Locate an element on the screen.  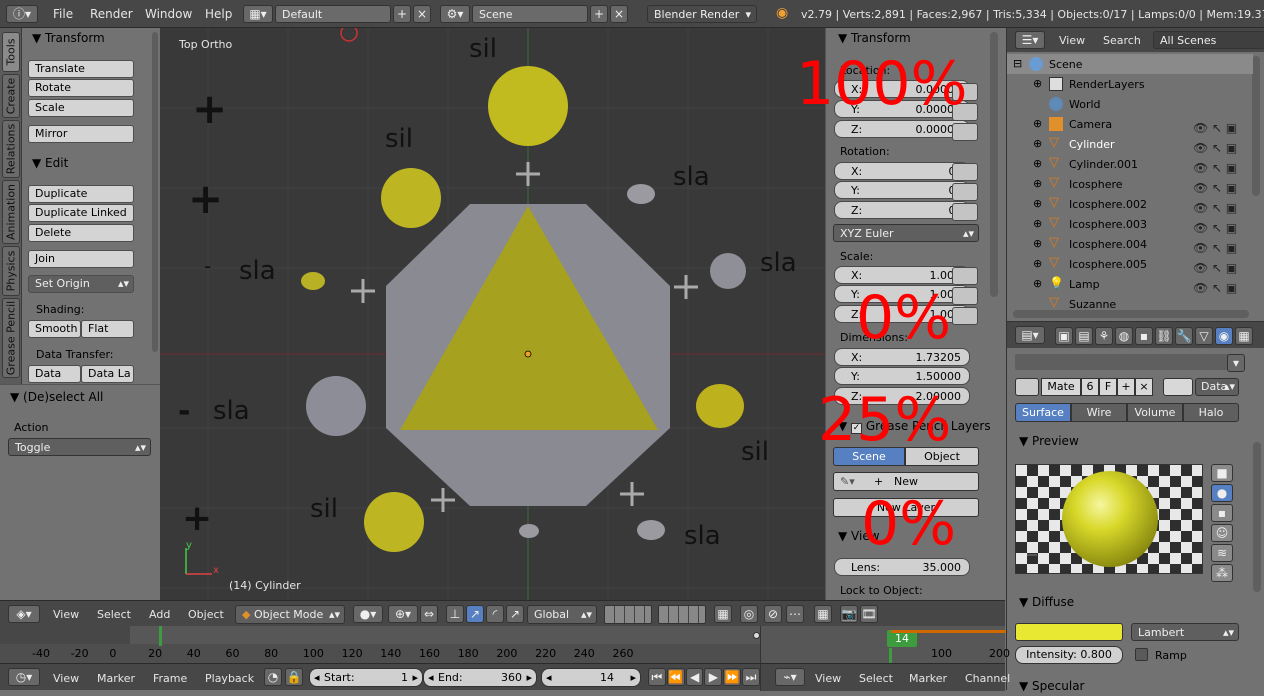
transform-manipulator-icon: ⊥ is located at coordinates (455, 614).